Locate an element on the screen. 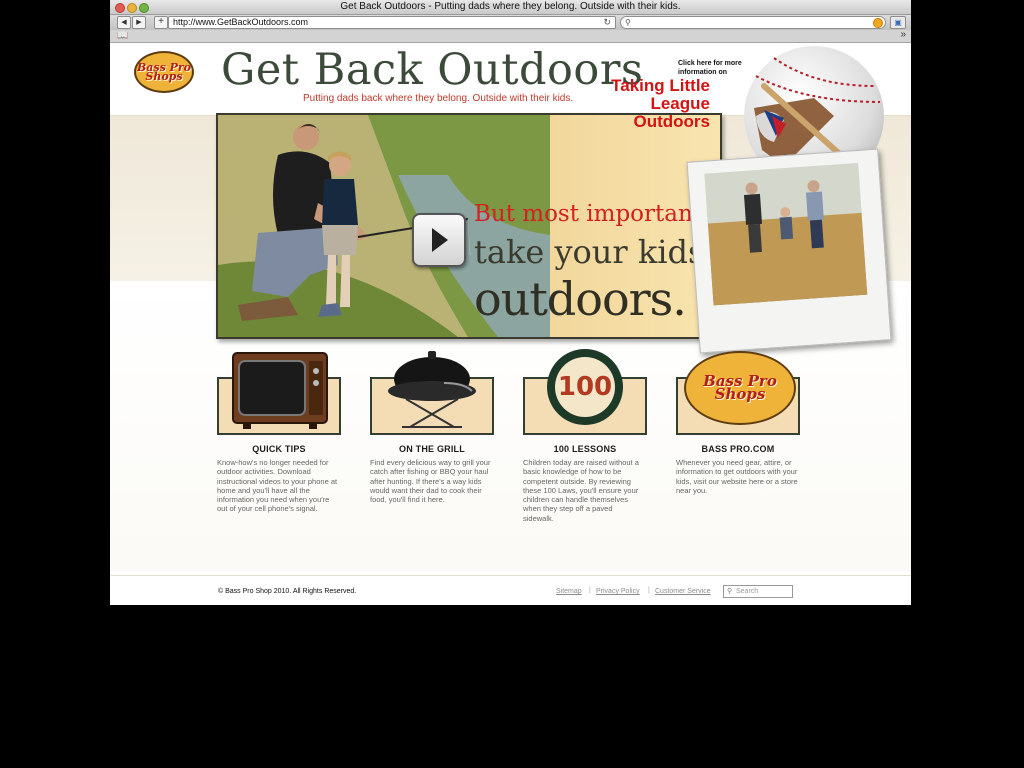 This screenshot has height=768, width=1024. bookmarks-bar: 📖 » is located at coordinates (510, 36).